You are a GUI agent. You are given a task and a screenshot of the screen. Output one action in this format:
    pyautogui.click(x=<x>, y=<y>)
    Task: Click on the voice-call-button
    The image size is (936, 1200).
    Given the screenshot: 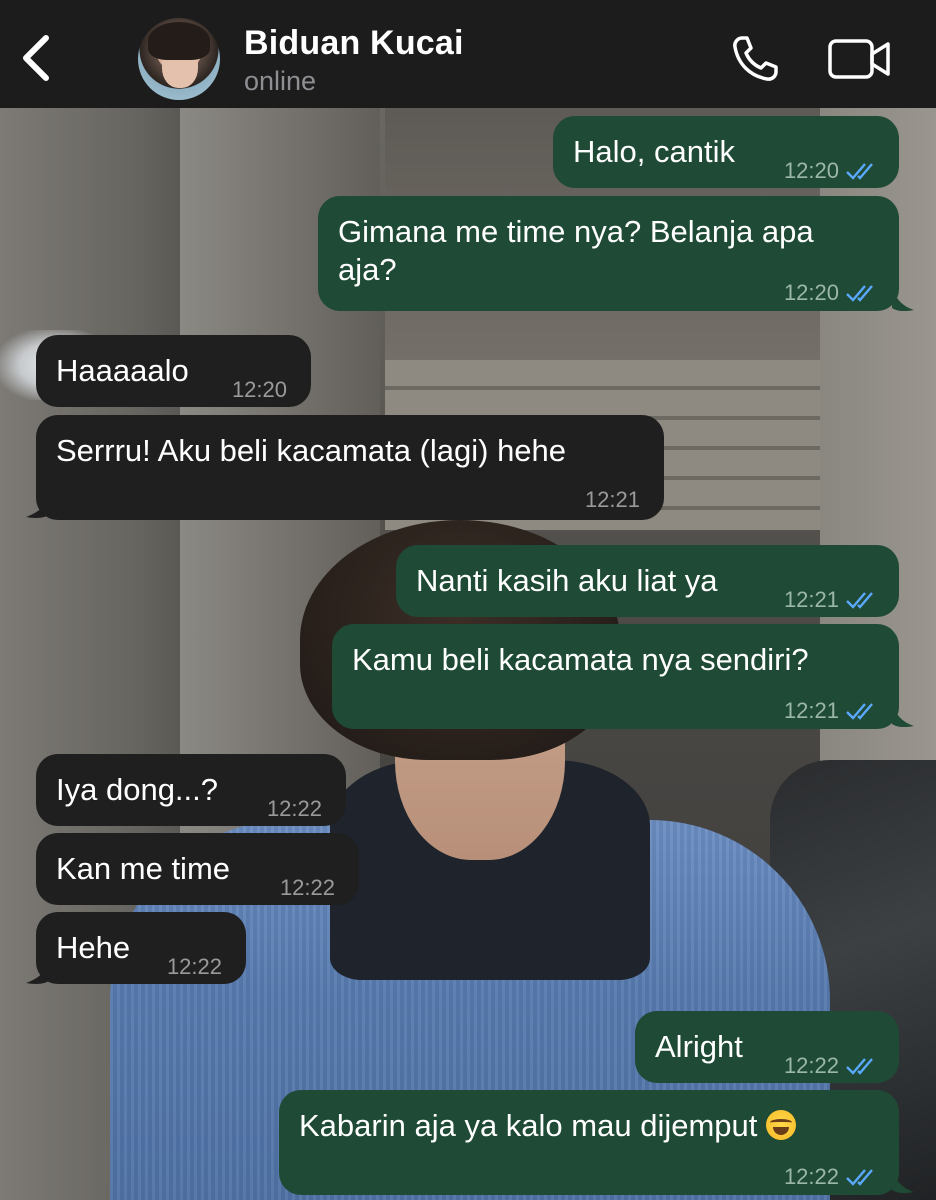 What is the action you would take?
    pyautogui.click(x=755, y=59)
    